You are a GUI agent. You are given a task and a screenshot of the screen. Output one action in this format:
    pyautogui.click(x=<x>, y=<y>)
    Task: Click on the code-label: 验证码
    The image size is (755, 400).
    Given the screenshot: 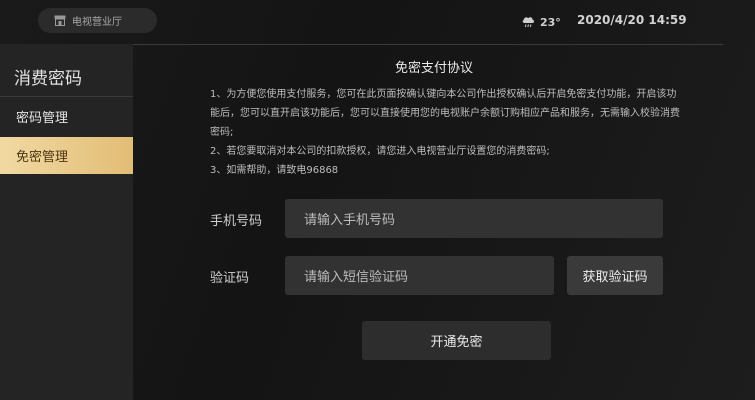 What is the action you would take?
    pyautogui.click(x=230, y=278)
    